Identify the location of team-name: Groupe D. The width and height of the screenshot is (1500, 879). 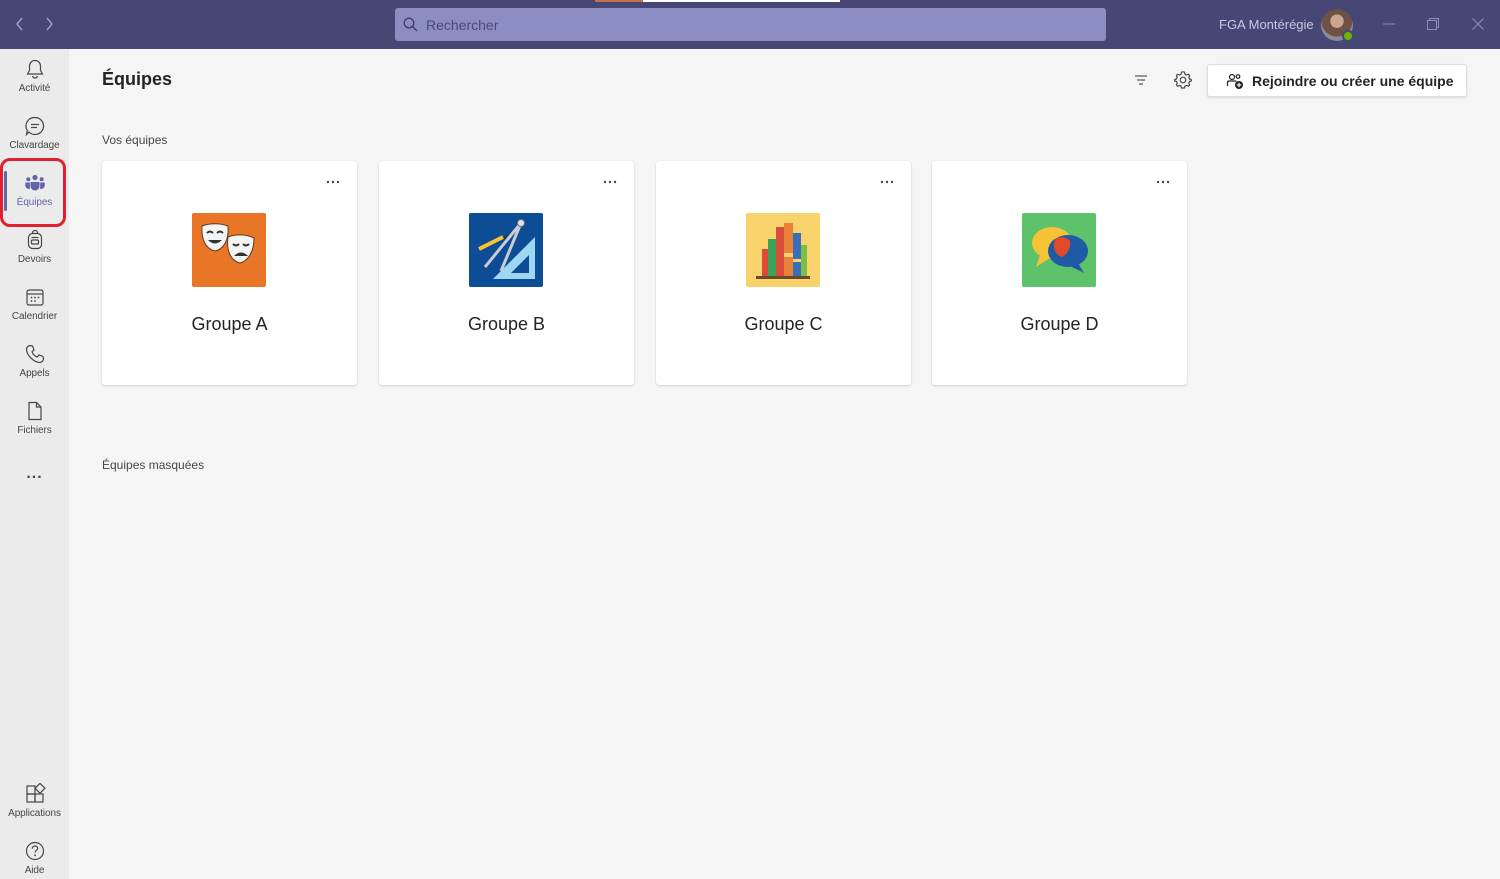
(1059, 324).